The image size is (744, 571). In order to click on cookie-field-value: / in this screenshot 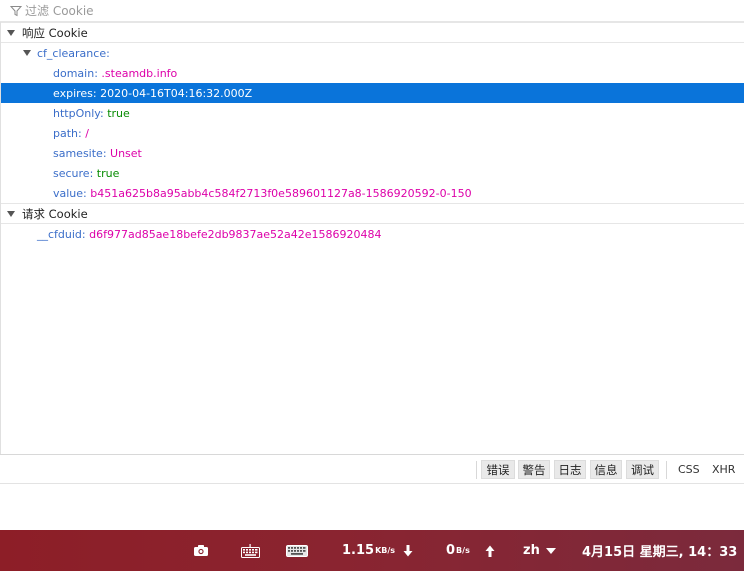, I will do `click(87, 133)`.